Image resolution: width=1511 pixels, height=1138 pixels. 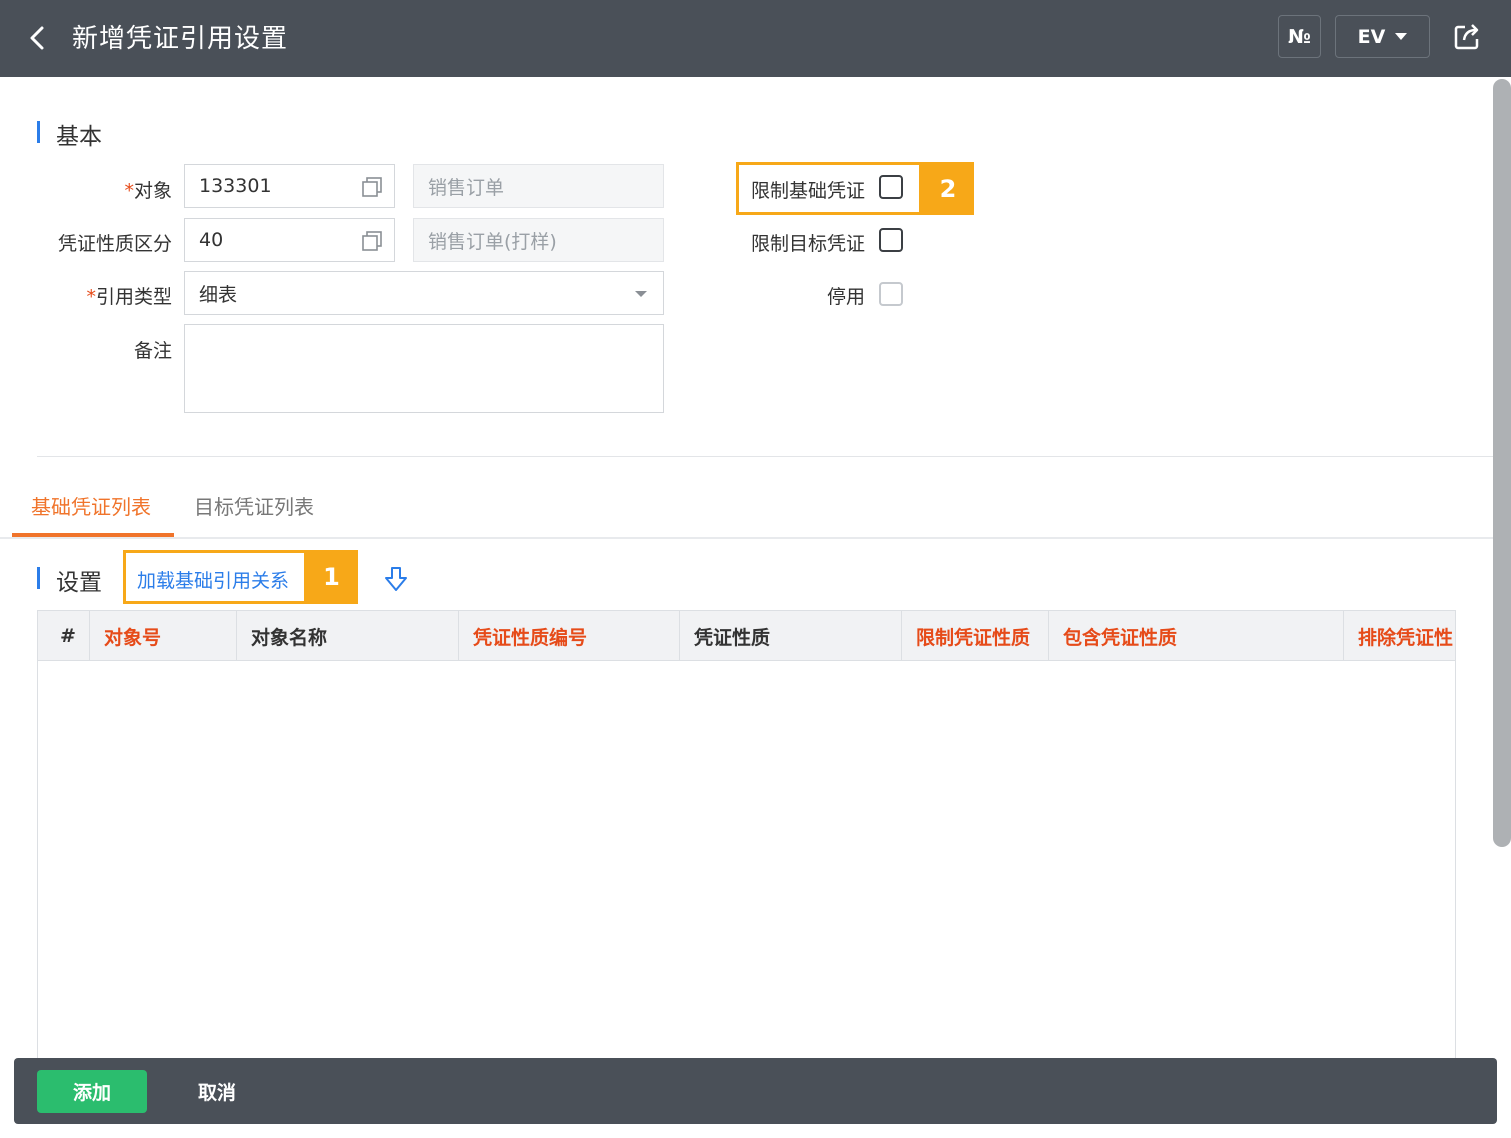 I want to click on col-index: #, so click(x=64, y=636).